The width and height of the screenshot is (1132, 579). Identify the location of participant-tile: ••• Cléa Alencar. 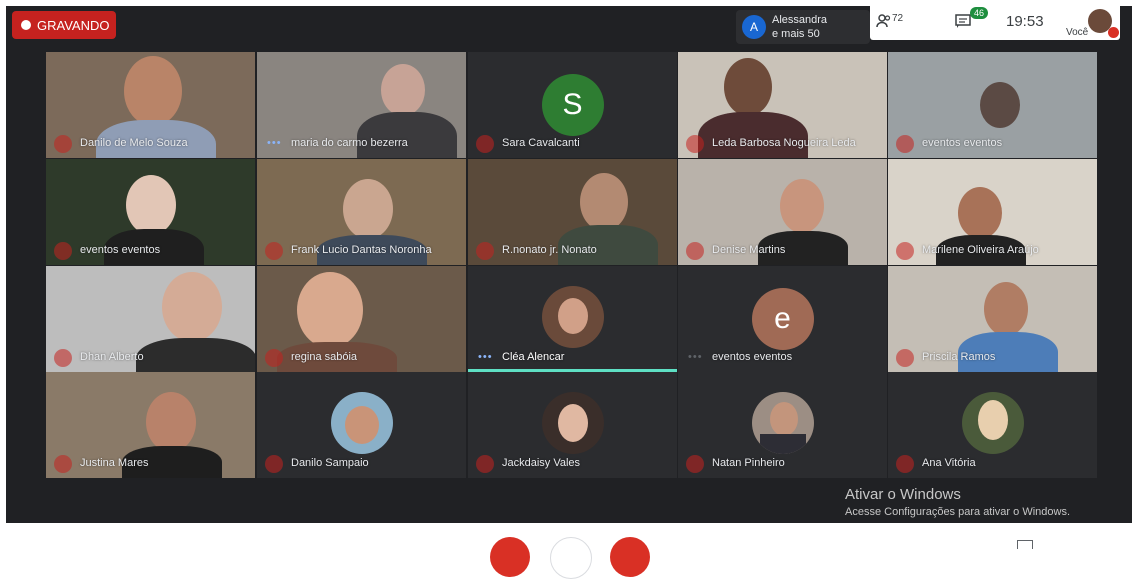
(572, 319).